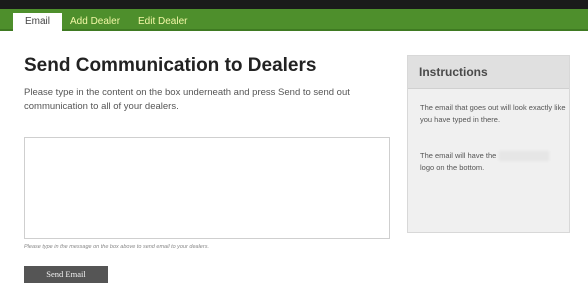 The image size is (588, 287). What do you see at coordinates (170, 65) in the screenshot?
I see `page-title: Send Communication to Dealers` at bounding box center [170, 65].